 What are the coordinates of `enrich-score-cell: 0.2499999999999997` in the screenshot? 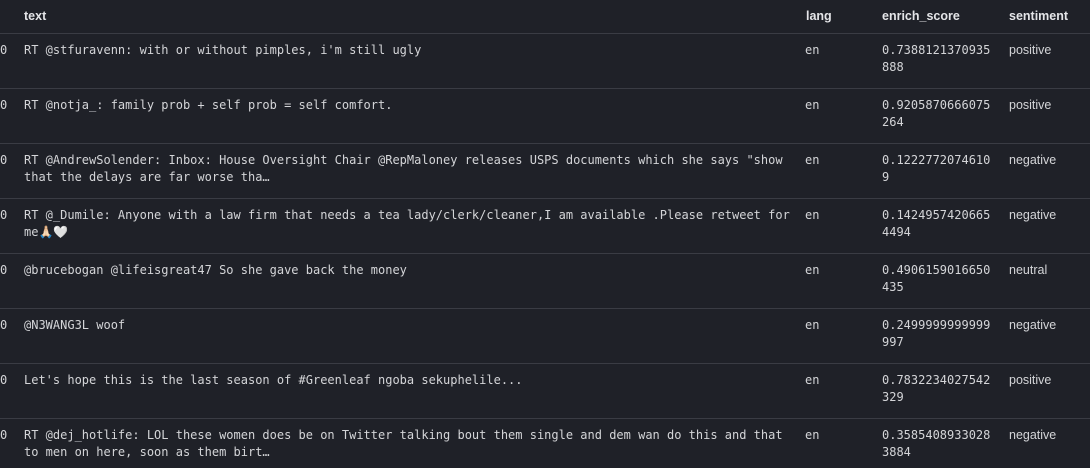 It's located at (936, 333).